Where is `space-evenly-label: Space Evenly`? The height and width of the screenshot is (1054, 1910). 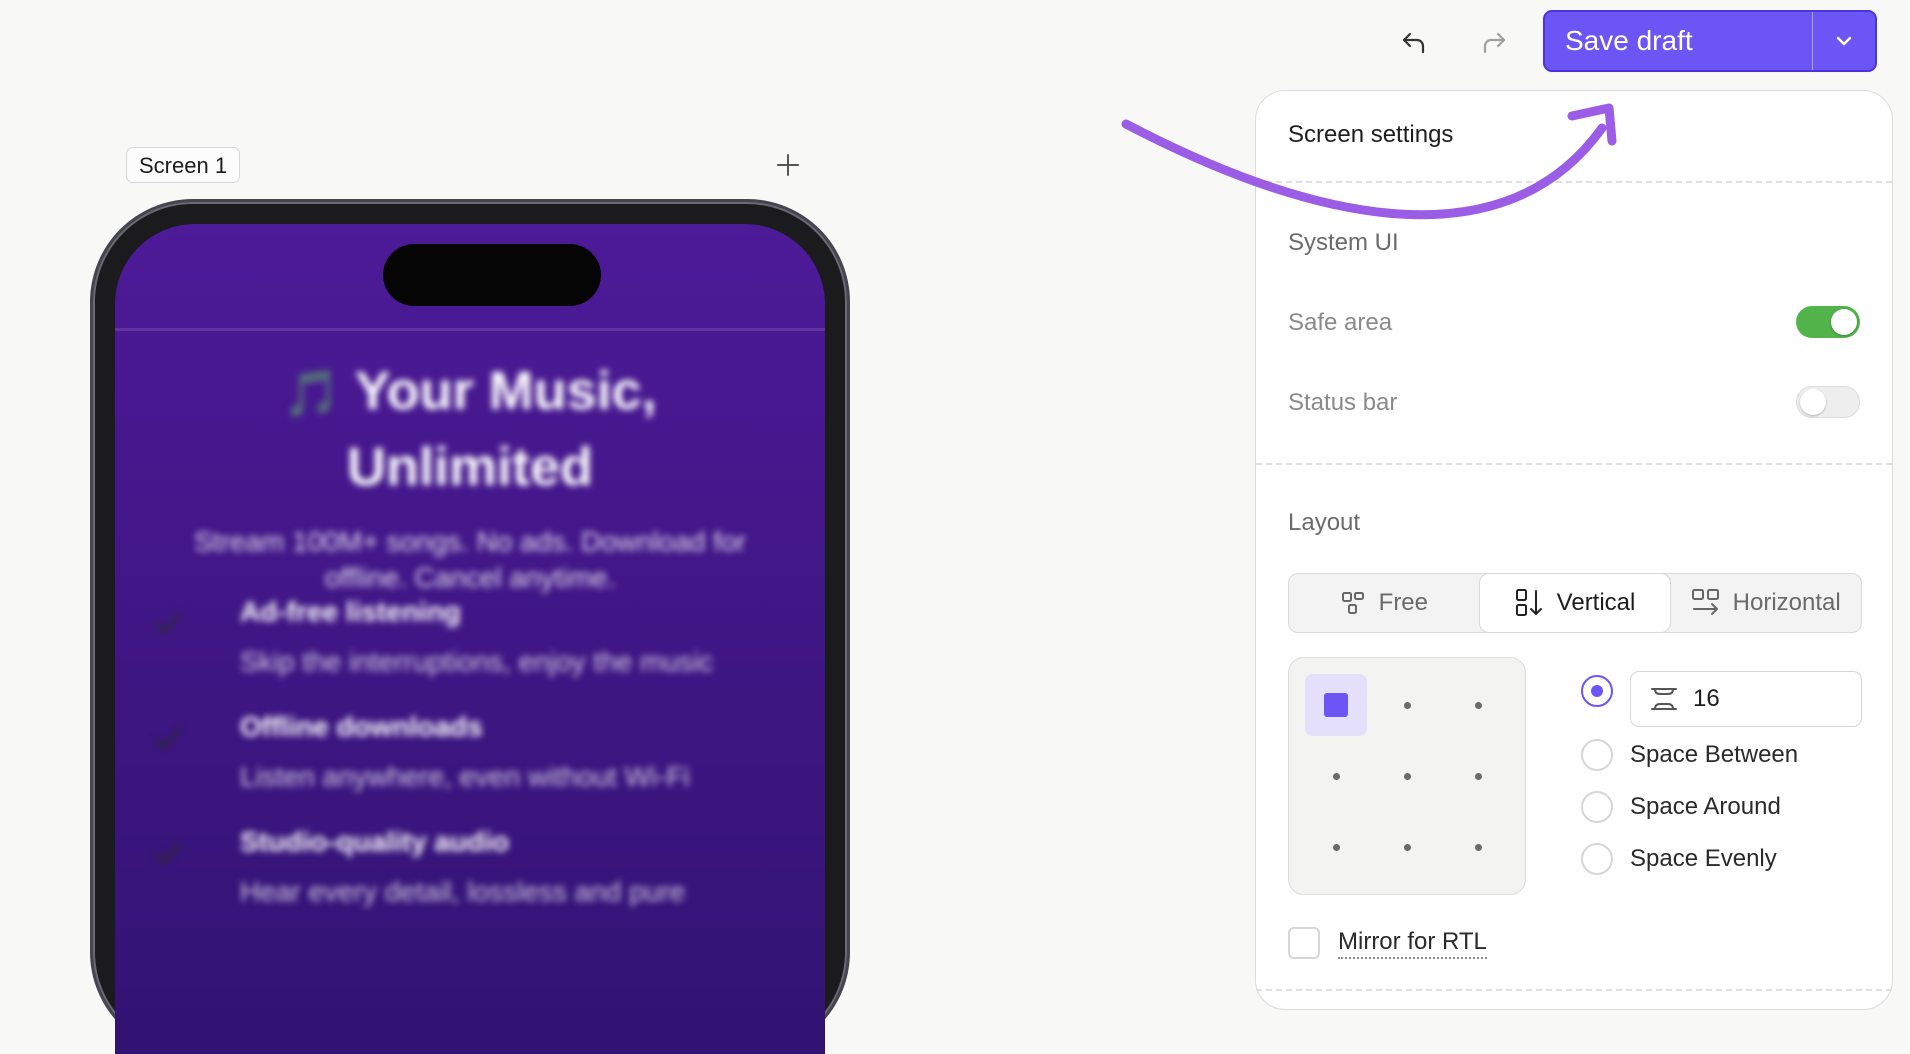 space-evenly-label: Space Evenly is located at coordinates (1703, 858).